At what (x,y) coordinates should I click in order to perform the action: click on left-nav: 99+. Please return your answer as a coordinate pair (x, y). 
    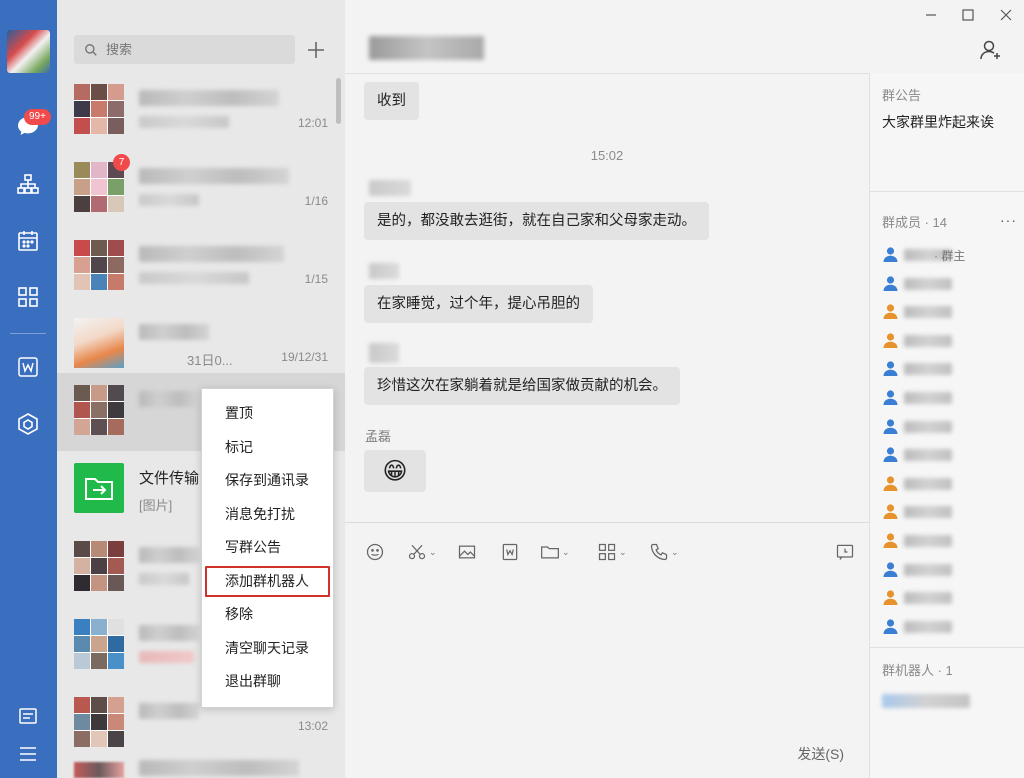
    Looking at the image, I should click on (28, 389).